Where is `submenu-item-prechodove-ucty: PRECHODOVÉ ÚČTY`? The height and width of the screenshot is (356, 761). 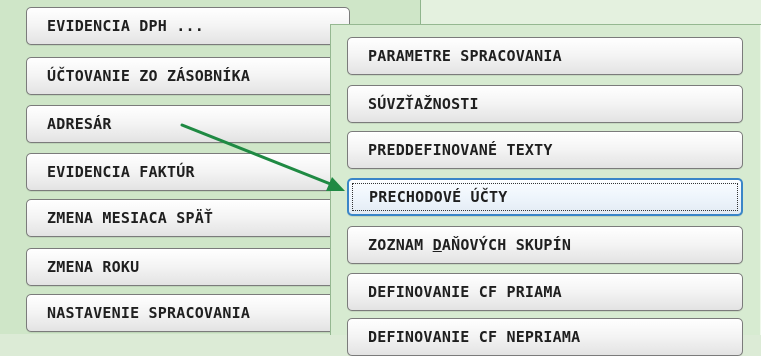 submenu-item-prechodove-ucty: PRECHODOVÉ ÚČTY is located at coordinates (545, 197).